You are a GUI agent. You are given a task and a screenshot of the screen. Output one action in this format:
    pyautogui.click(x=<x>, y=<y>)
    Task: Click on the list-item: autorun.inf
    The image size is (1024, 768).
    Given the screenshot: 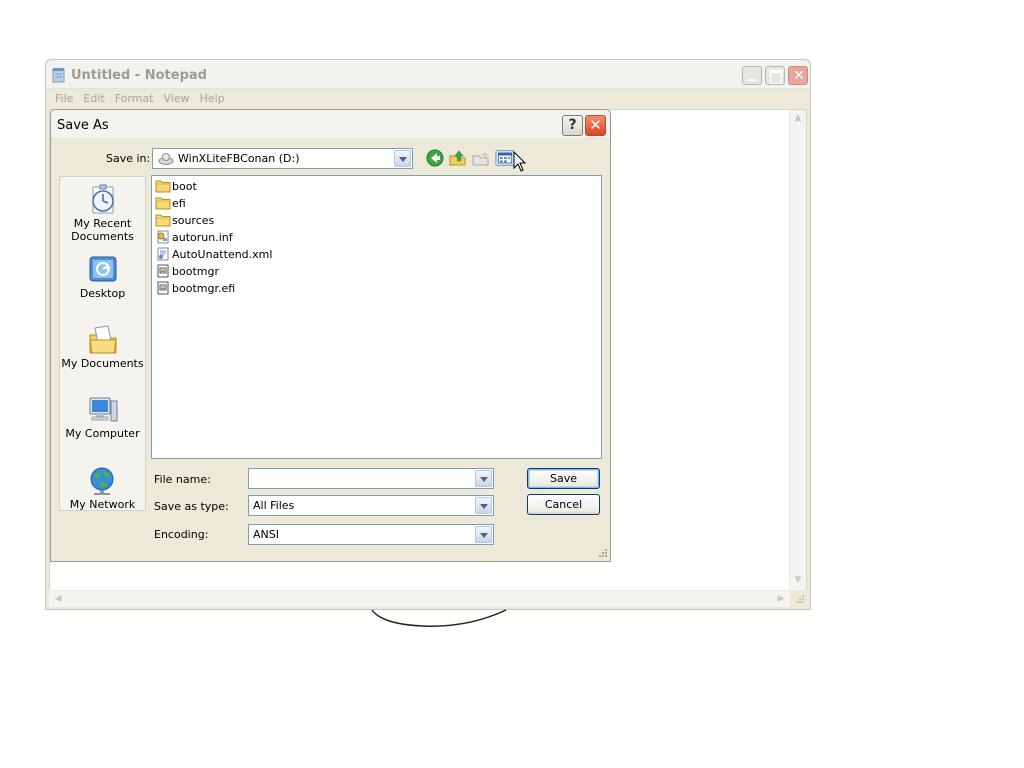 What is the action you would take?
    pyautogui.click(x=194, y=237)
    